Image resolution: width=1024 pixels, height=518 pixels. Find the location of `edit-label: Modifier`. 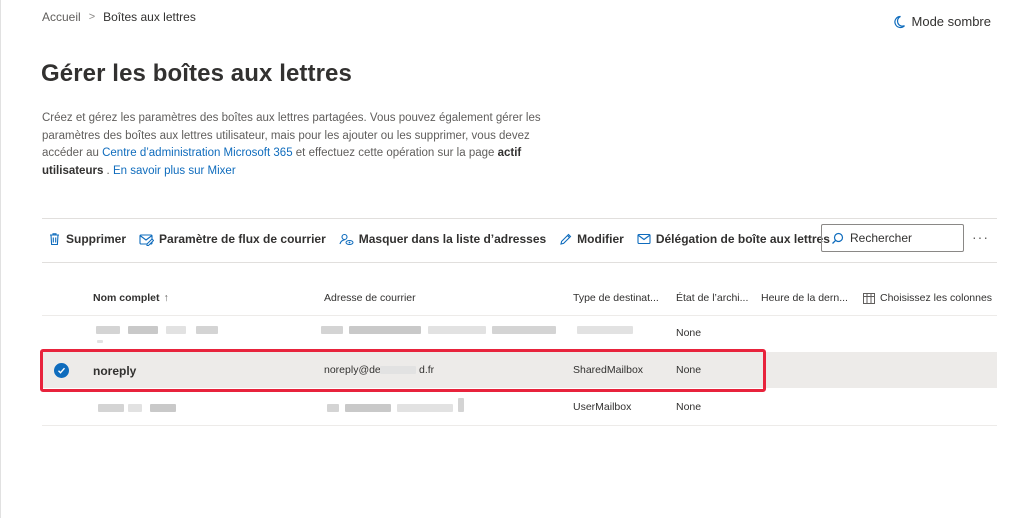

edit-label: Modifier is located at coordinates (600, 239).